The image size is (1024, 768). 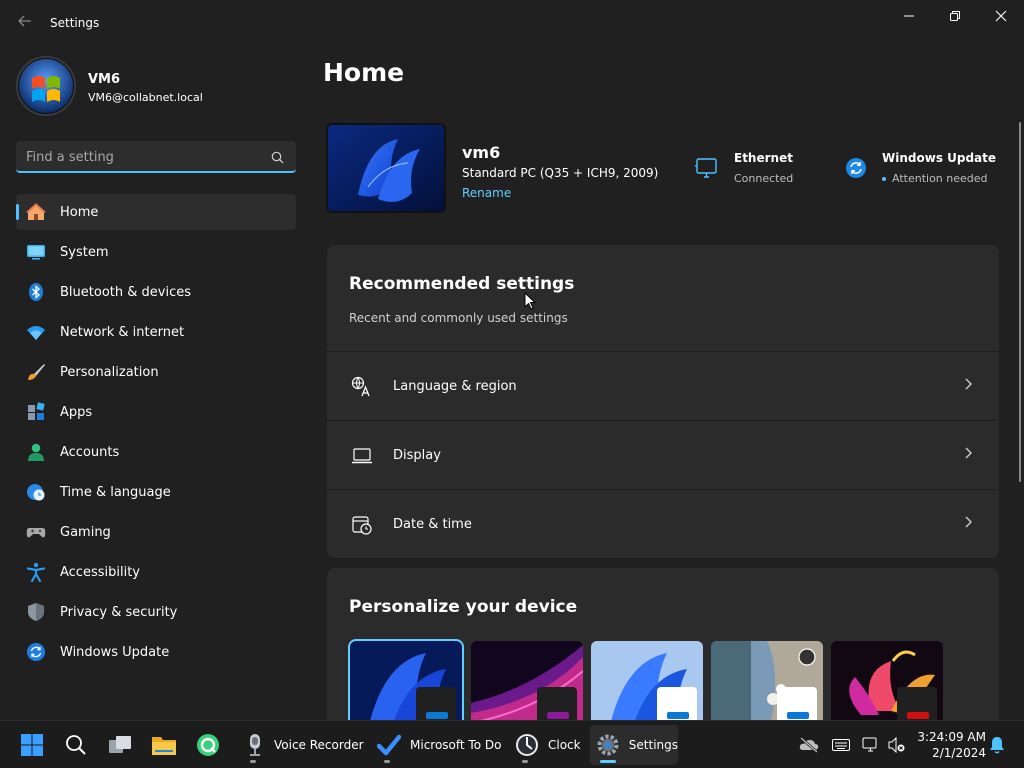 What do you see at coordinates (856, 170) in the screenshot?
I see `sync-icon` at bounding box center [856, 170].